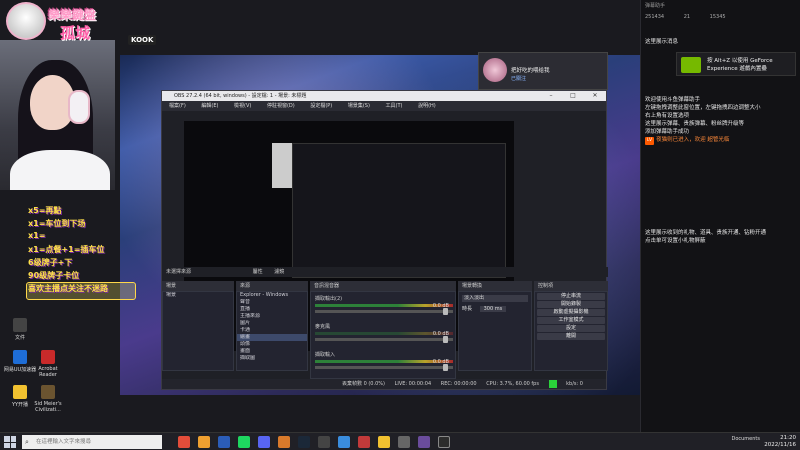  Describe the element at coordinates (740, 65) in the screenshot. I see `geforce-message: 按 Alt+Z 以使用 GeForce Experience 遊戲內置疊` at that location.